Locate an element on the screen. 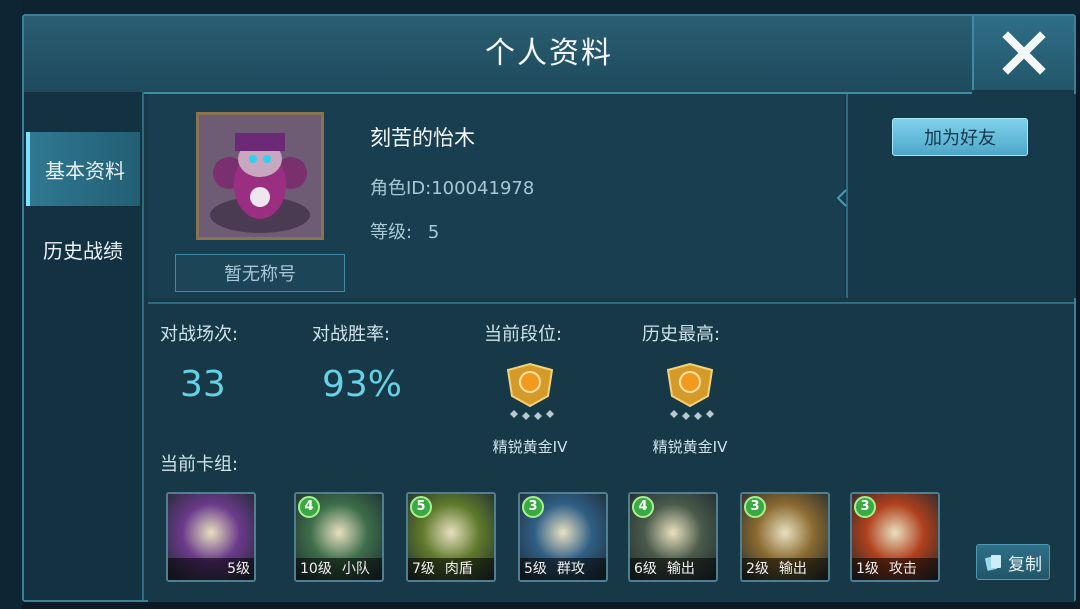 The height and width of the screenshot is (609, 1080). close-button is located at coordinates (1023, 53).